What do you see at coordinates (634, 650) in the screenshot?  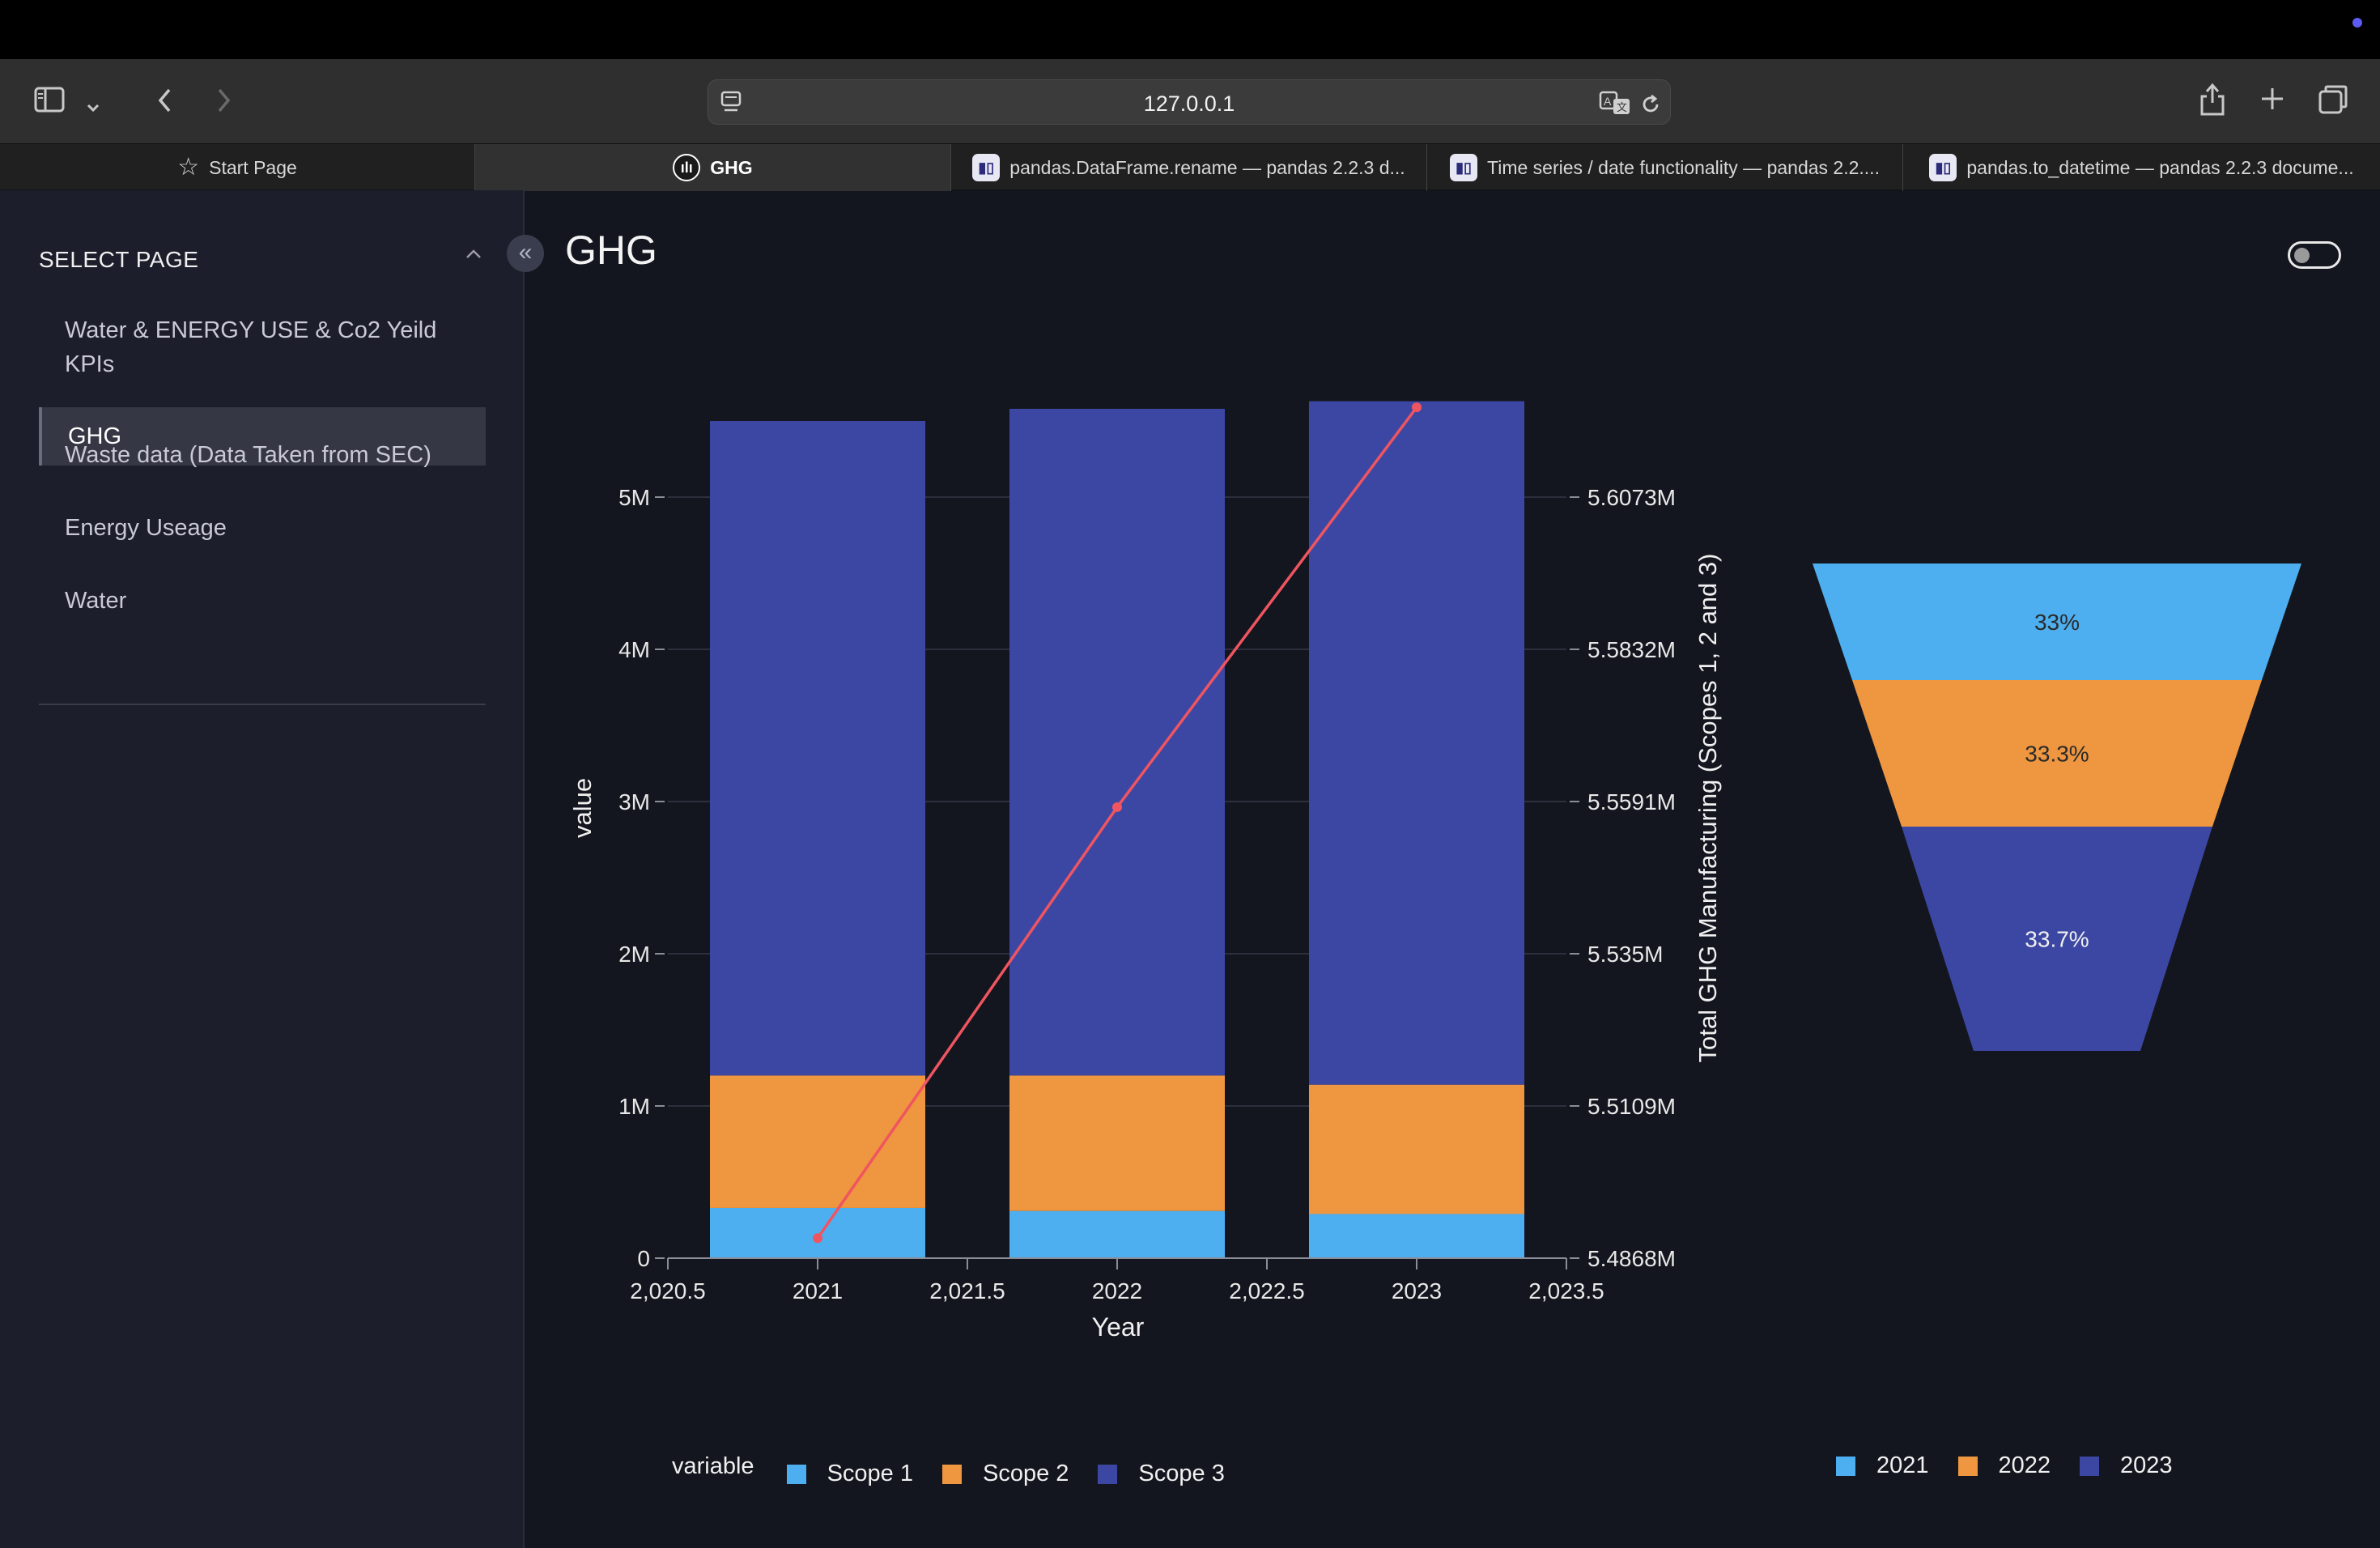 I see `y-tick-label: 4M` at bounding box center [634, 650].